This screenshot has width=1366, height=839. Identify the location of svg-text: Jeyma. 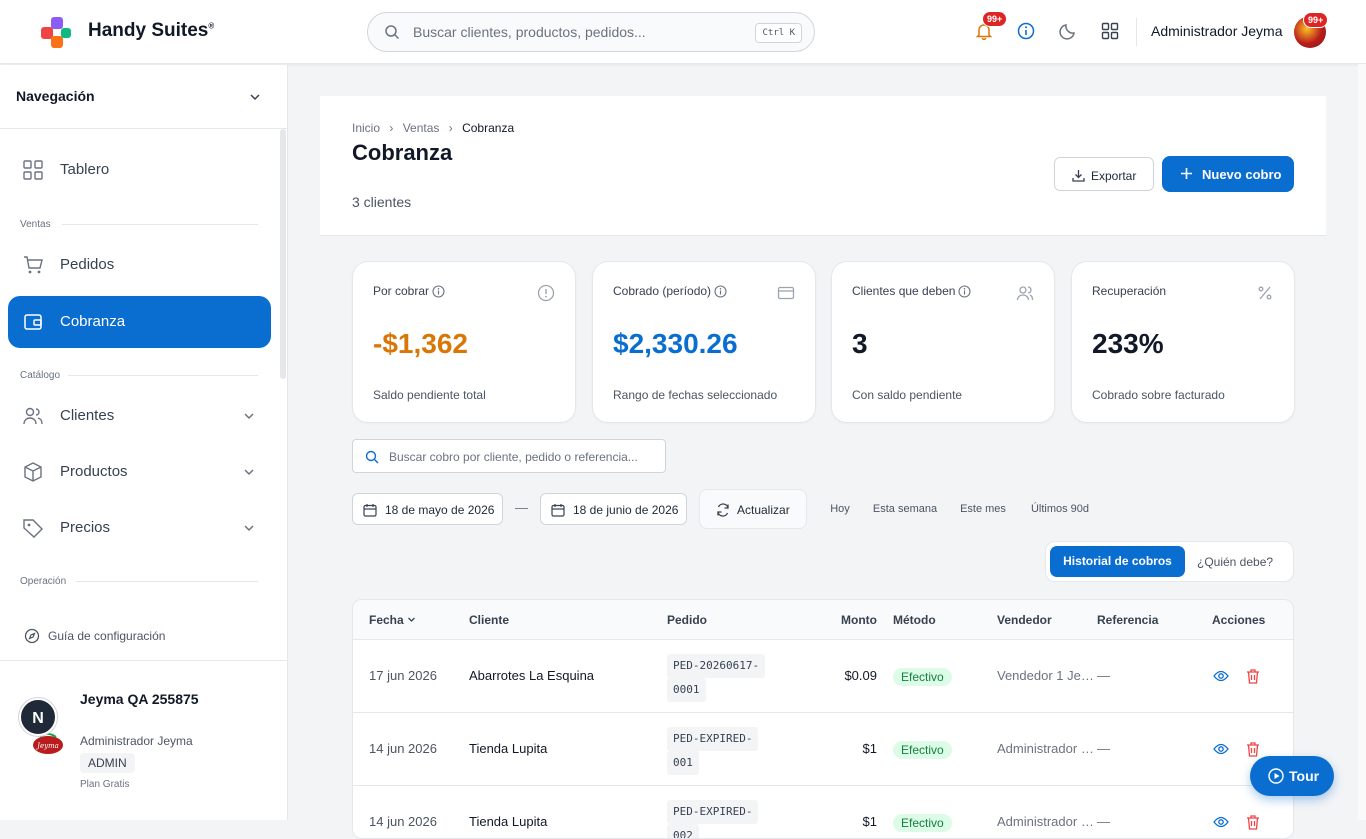
(47, 746).